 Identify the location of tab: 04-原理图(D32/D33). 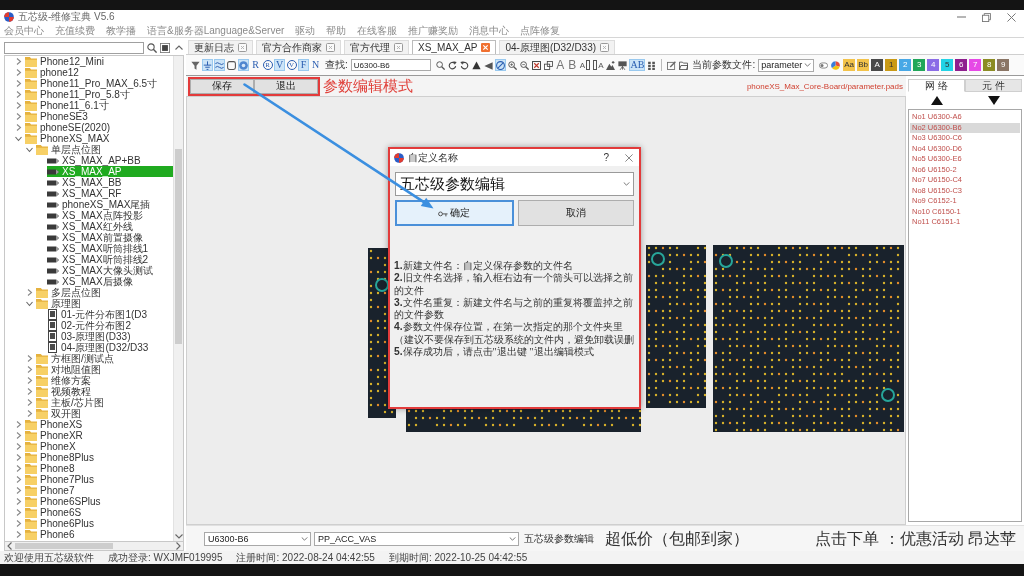
(557, 47).